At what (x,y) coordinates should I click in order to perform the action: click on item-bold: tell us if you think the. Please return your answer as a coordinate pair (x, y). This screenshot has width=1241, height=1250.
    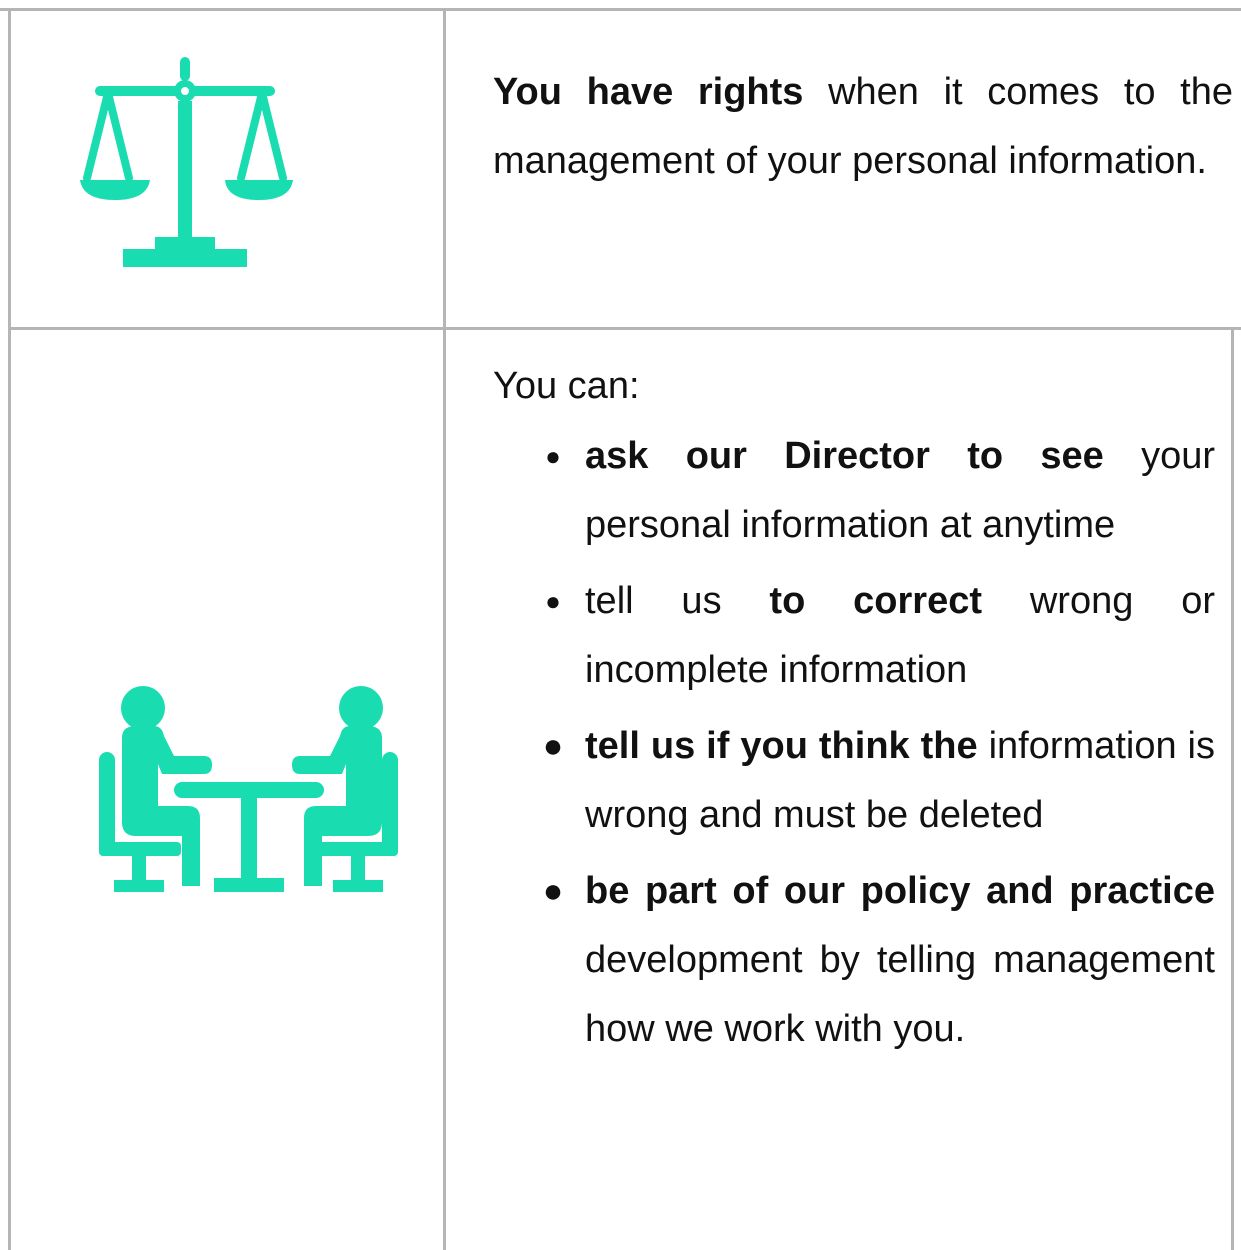
    Looking at the image, I should click on (781, 746).